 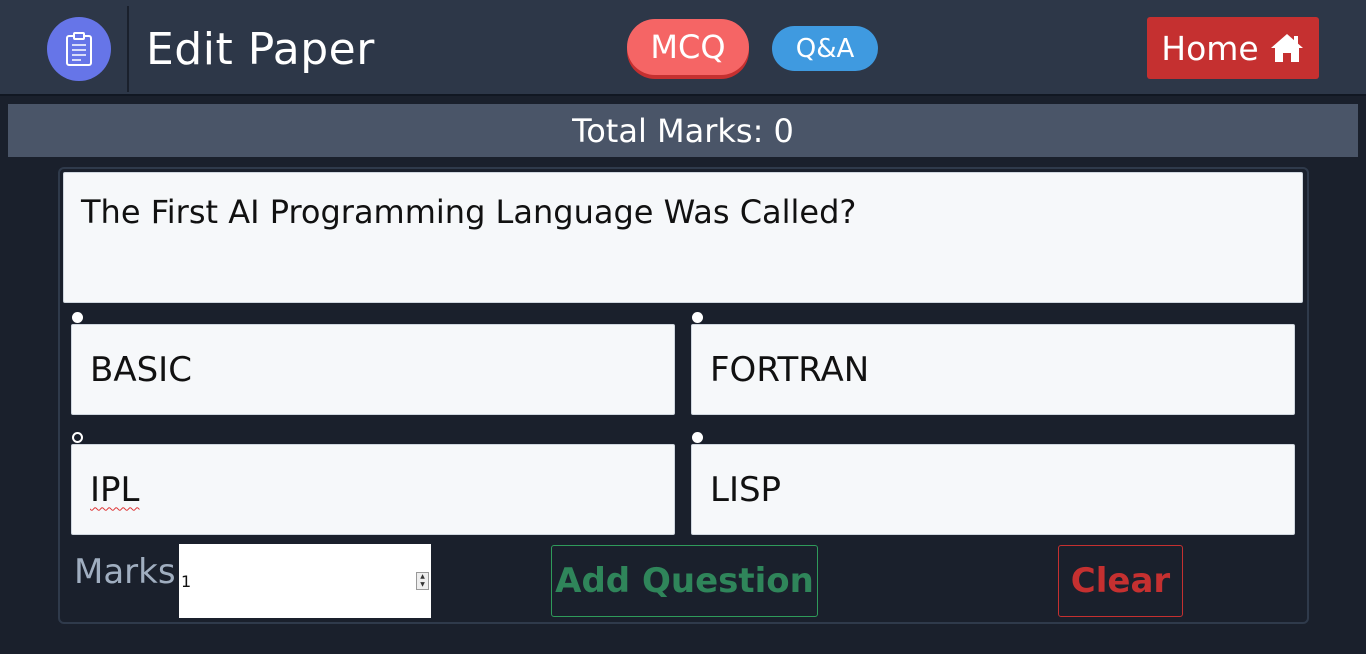 I want to click on option-input-1: BASIC, so click(x=373, y=369).